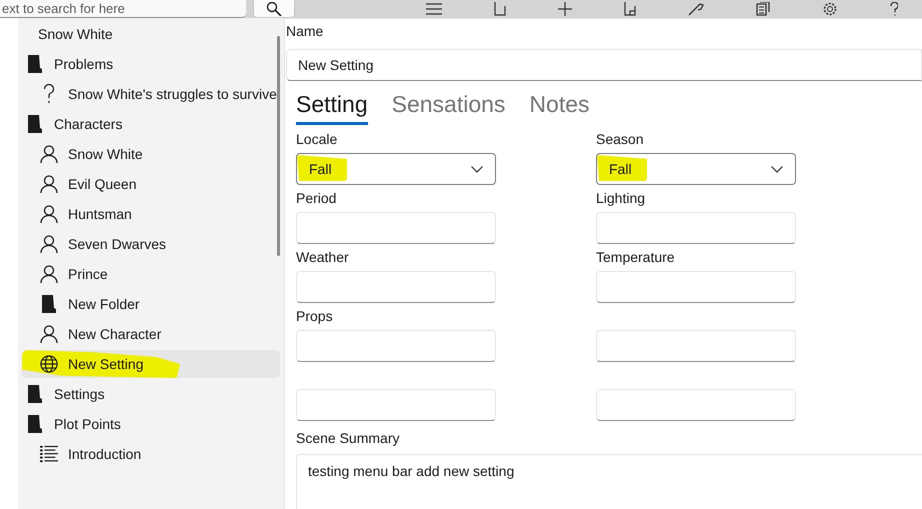 The width and height of the screenshot is (922, 509). I want to click on list-icon, so click(49, 454).